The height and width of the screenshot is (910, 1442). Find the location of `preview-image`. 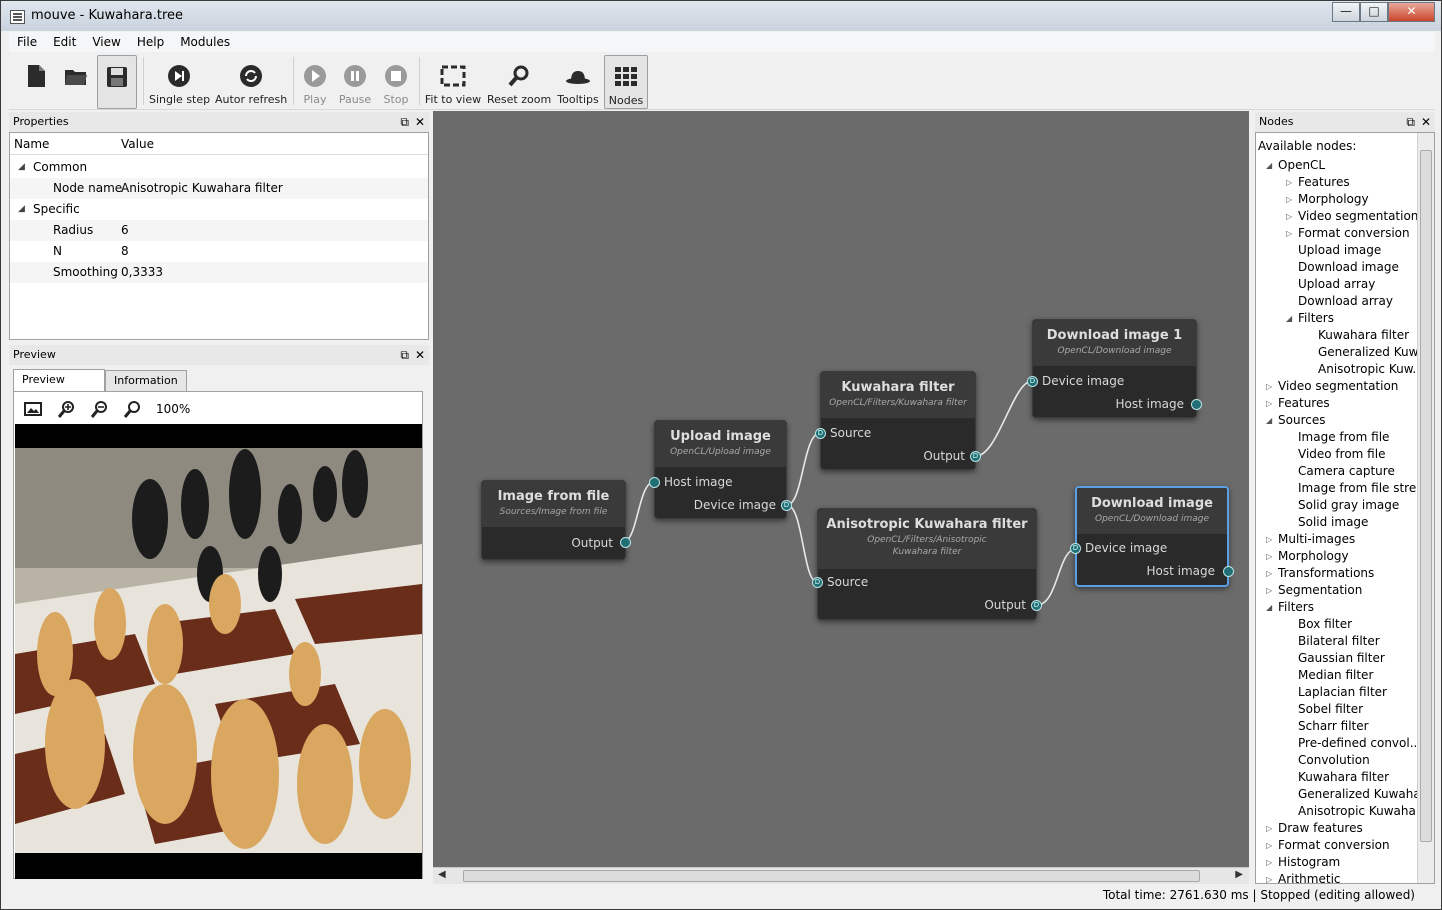

preview-image is located at coordinates (218, 651).